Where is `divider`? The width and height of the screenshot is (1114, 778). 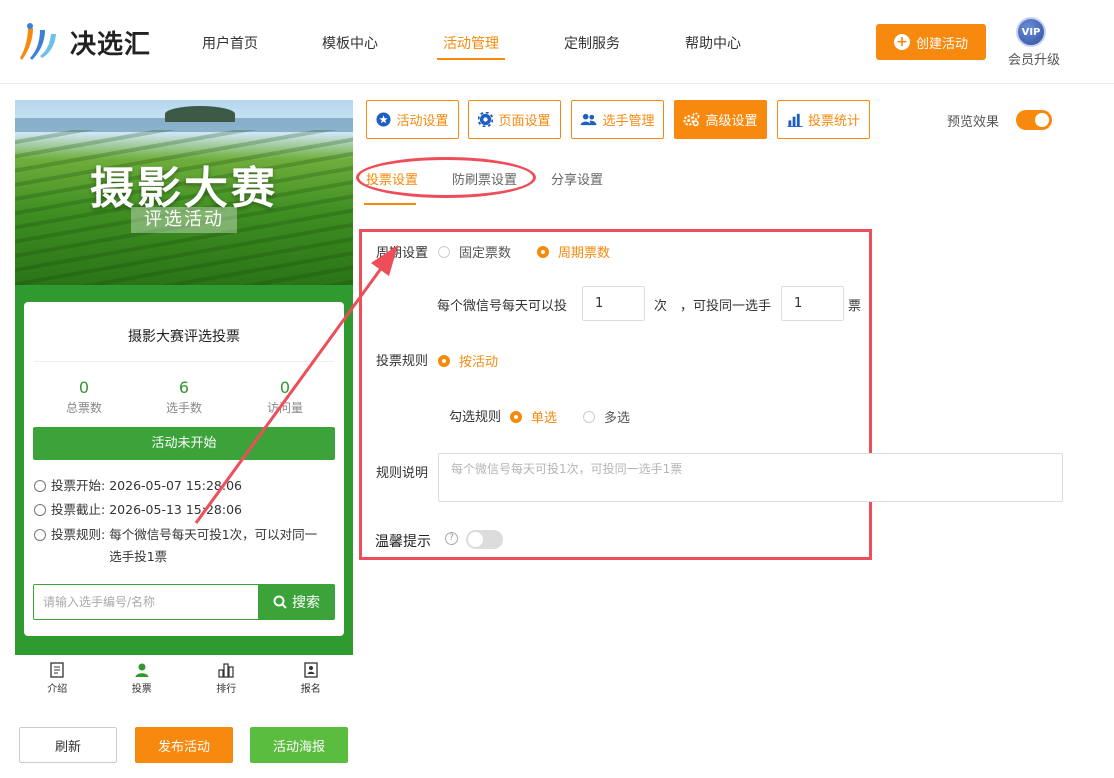
divider is located at coordinates (184, 361).